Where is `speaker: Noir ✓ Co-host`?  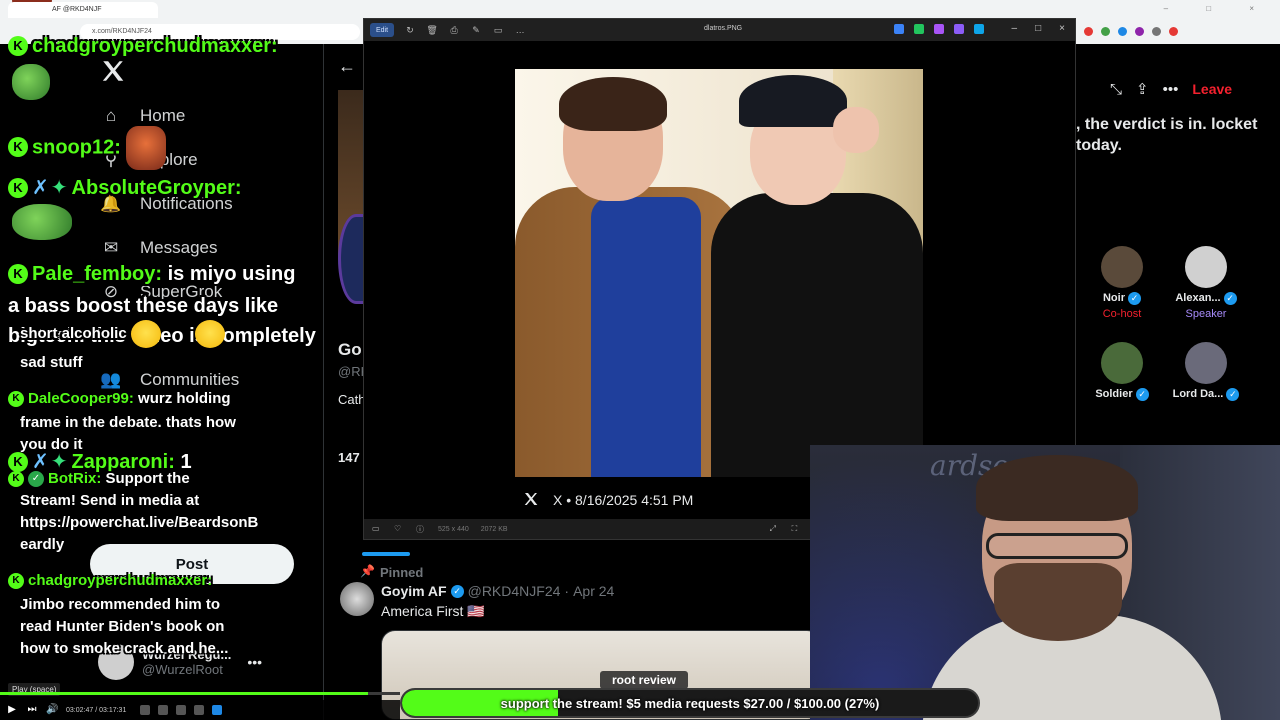 speaker: Noir ✓ Co-host is located at coordinates (1122, 283).